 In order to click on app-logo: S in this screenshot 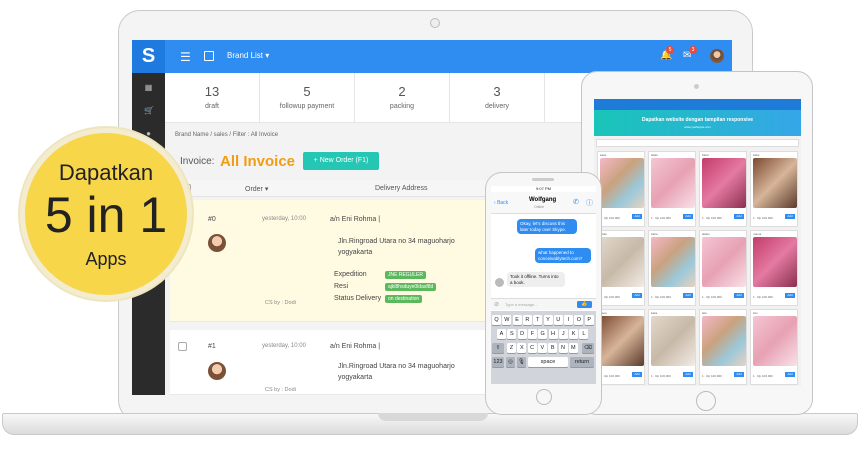, I will do `click(148, 56)`.